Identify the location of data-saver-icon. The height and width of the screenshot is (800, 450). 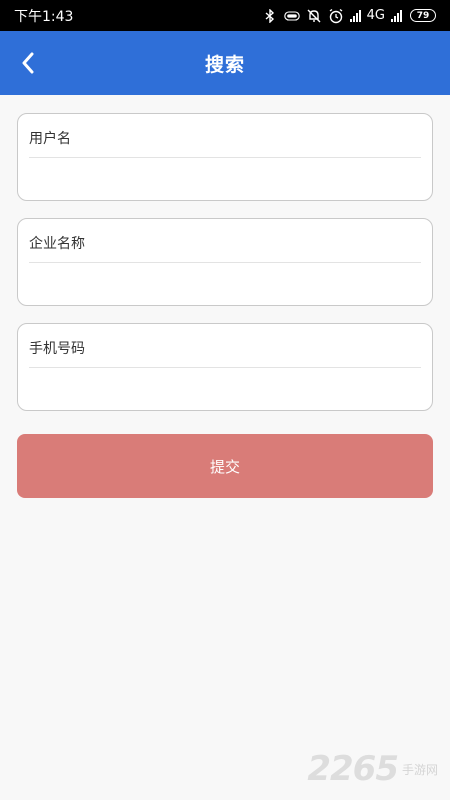
(291, 16).